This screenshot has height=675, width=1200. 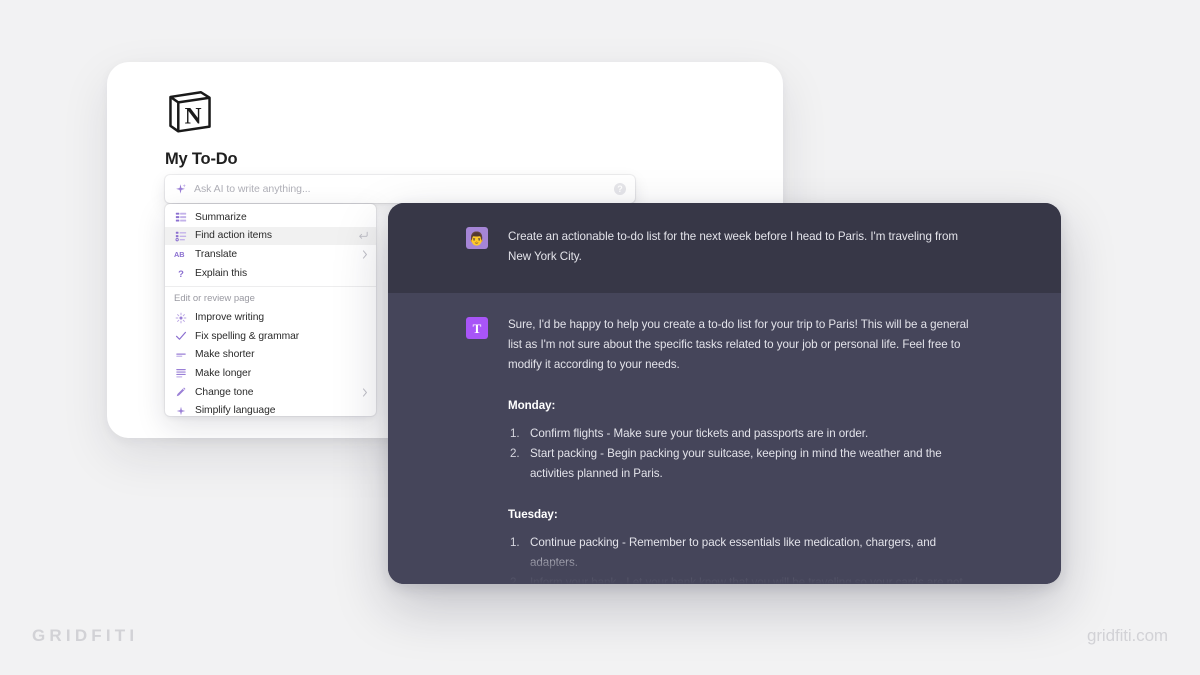 I want to click on long-lines-icon, so click(x=180, y=373).